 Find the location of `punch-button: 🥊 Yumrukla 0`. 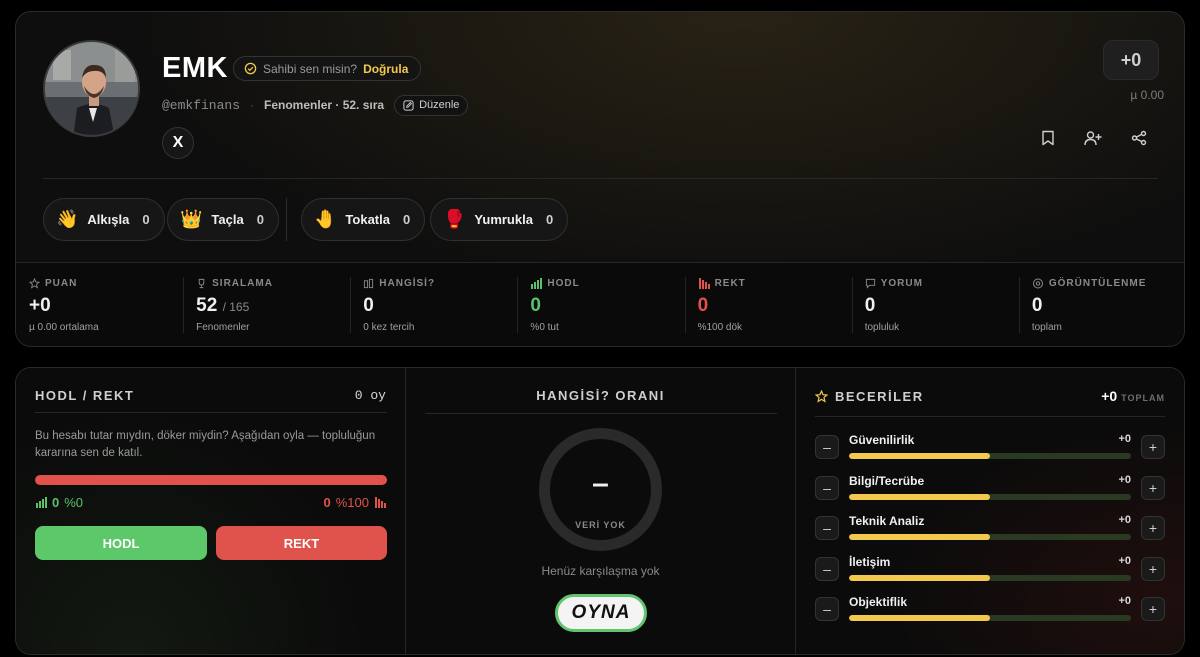

punch-button: 🥊 Yumrukla 0 is located at coordinates (499, 219).